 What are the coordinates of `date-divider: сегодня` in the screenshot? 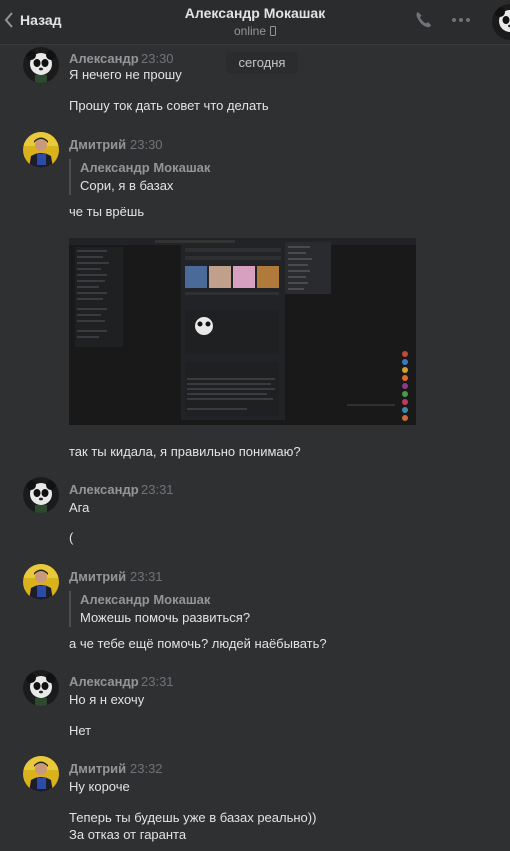 It's located at (262, 63).